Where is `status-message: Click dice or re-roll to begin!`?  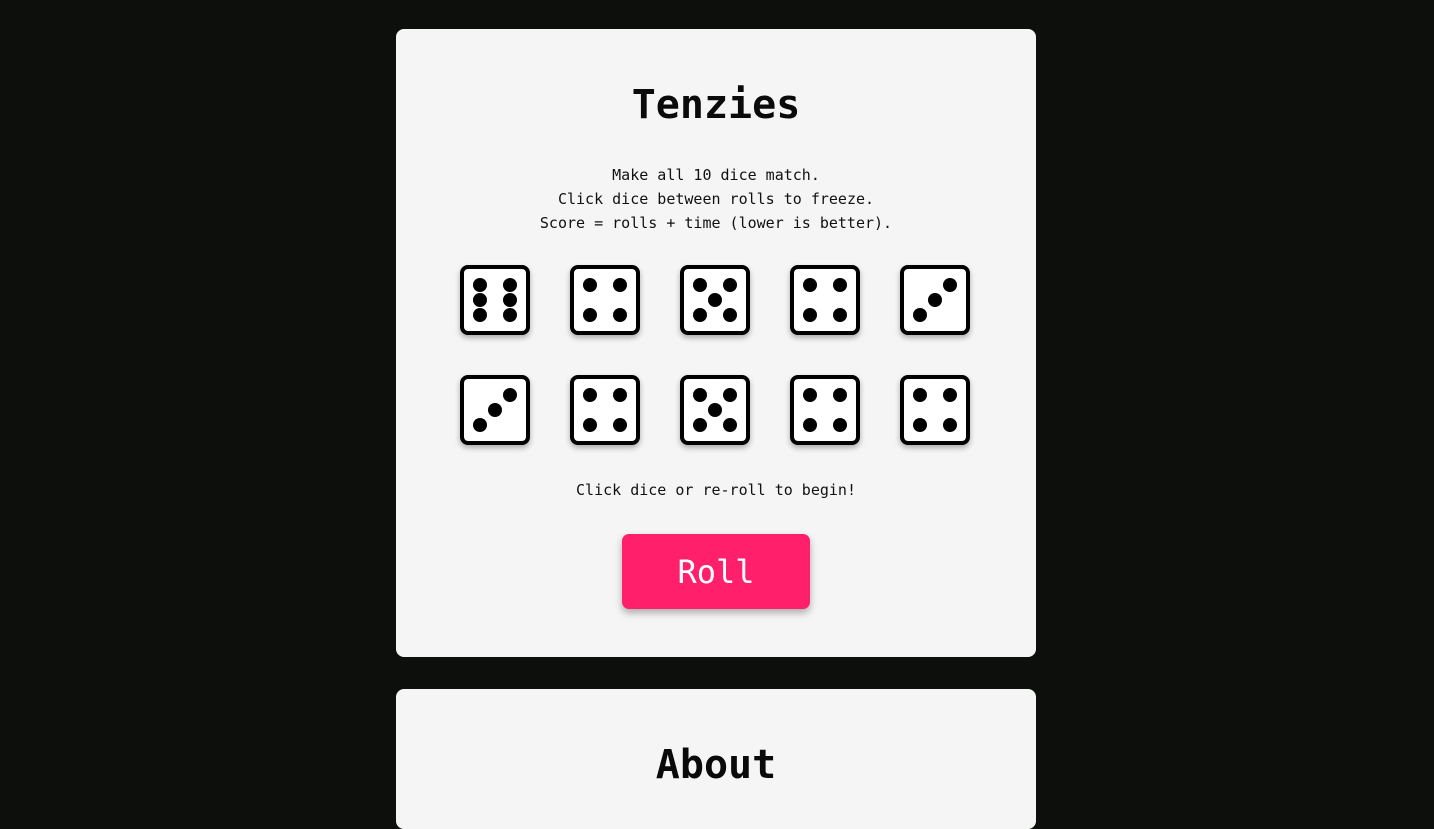
status-message: Click dice or re-roll to begin! is located at coordinates (716, 490).